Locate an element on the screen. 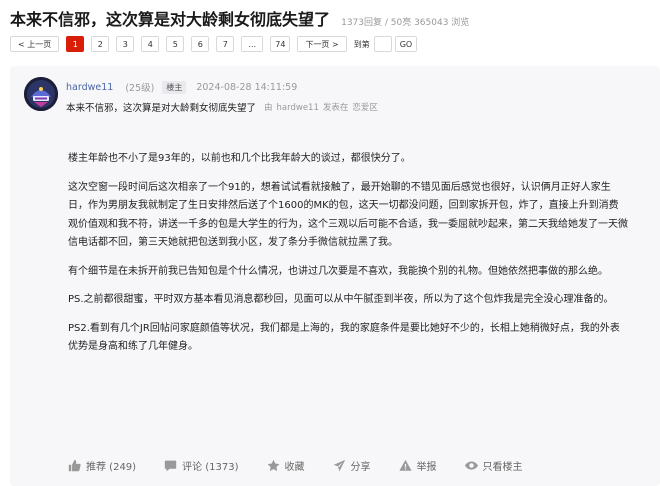  post-title: 本来不信邪，这次算是对大龄剩女彻底失望了 is located at coordinates (161, 108).